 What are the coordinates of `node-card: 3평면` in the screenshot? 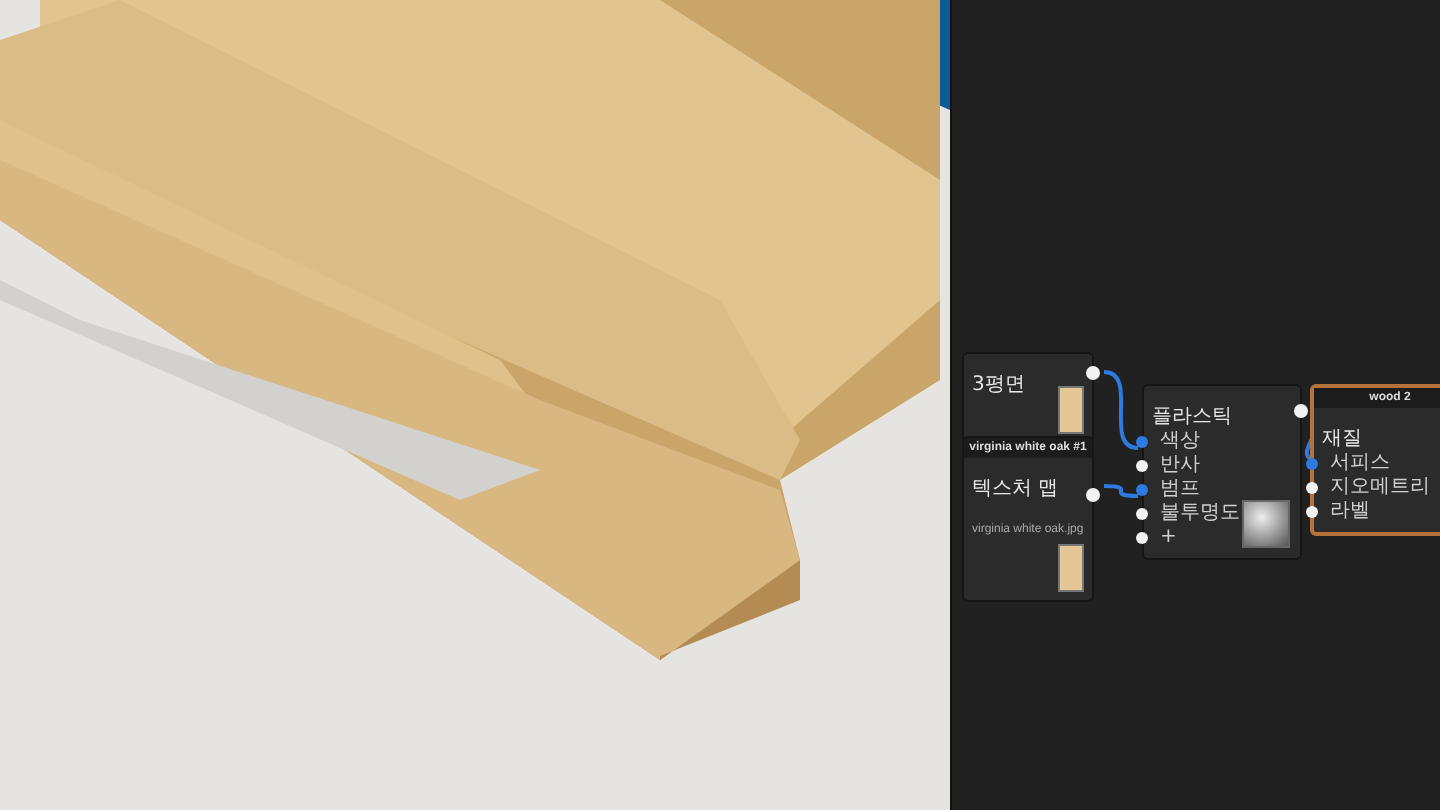 It's located at (1028, 398).